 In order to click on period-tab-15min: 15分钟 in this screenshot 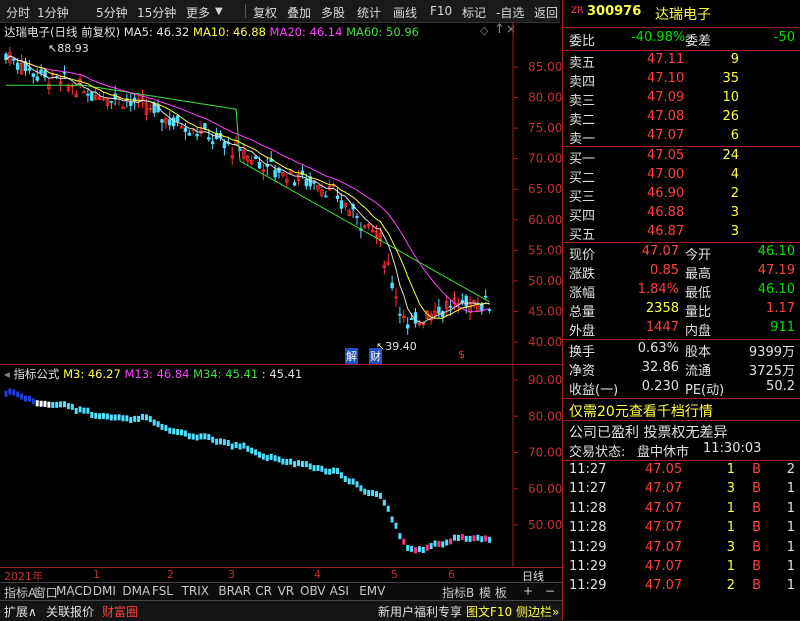, I will do `click(156, 12)`.